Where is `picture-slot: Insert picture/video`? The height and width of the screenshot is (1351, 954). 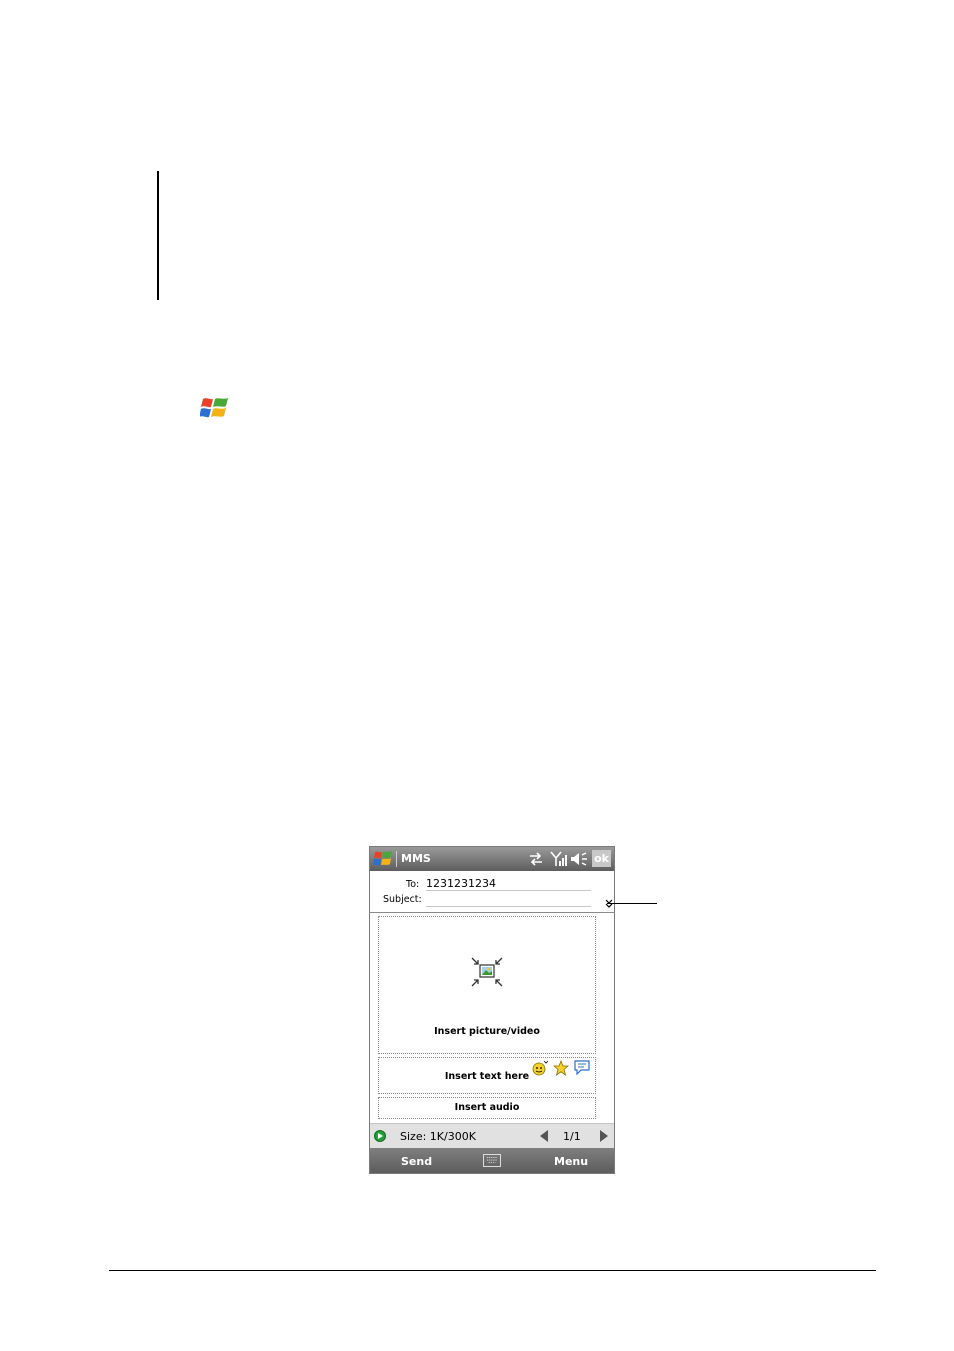 picture-slot: Insert picture/video is located at coordinates (487, 985).